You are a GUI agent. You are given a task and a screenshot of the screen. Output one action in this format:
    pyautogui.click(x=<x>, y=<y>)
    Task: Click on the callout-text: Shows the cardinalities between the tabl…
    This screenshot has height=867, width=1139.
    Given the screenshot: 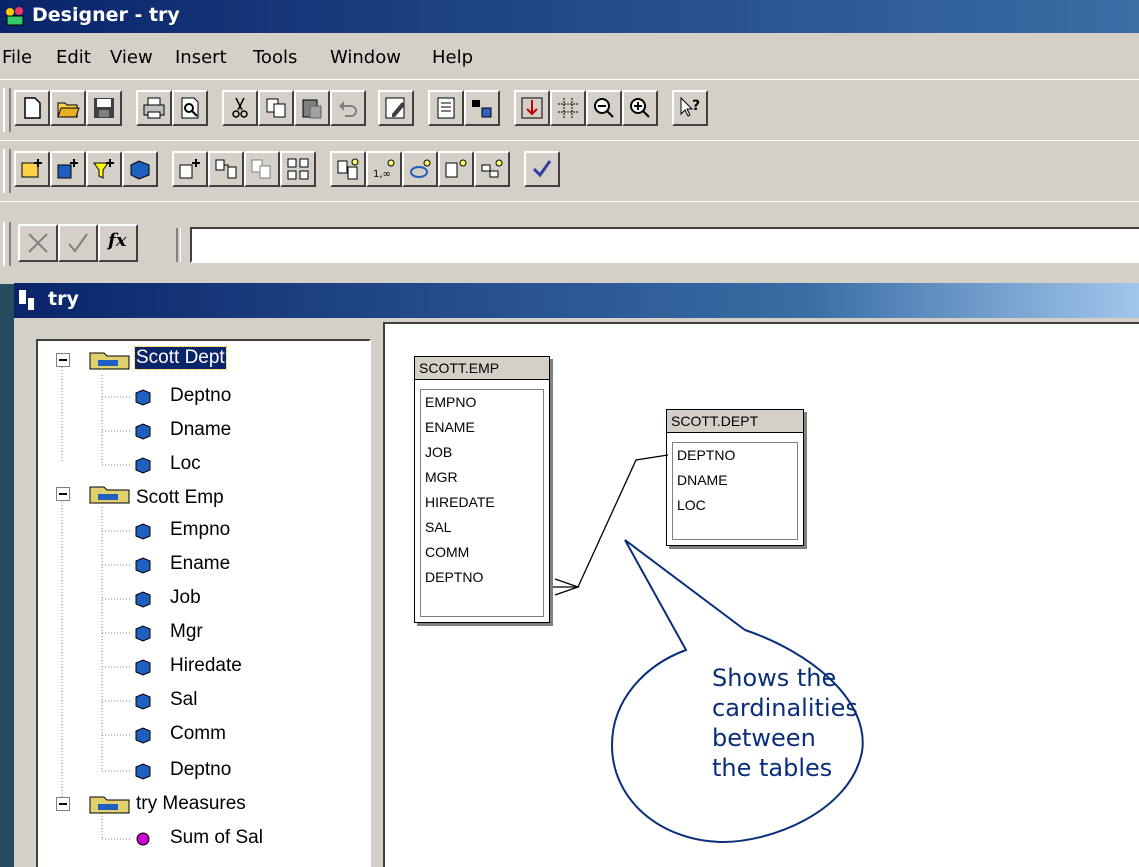 What is the action you would take?
    pyautogui.click(x=785, y=723)
    